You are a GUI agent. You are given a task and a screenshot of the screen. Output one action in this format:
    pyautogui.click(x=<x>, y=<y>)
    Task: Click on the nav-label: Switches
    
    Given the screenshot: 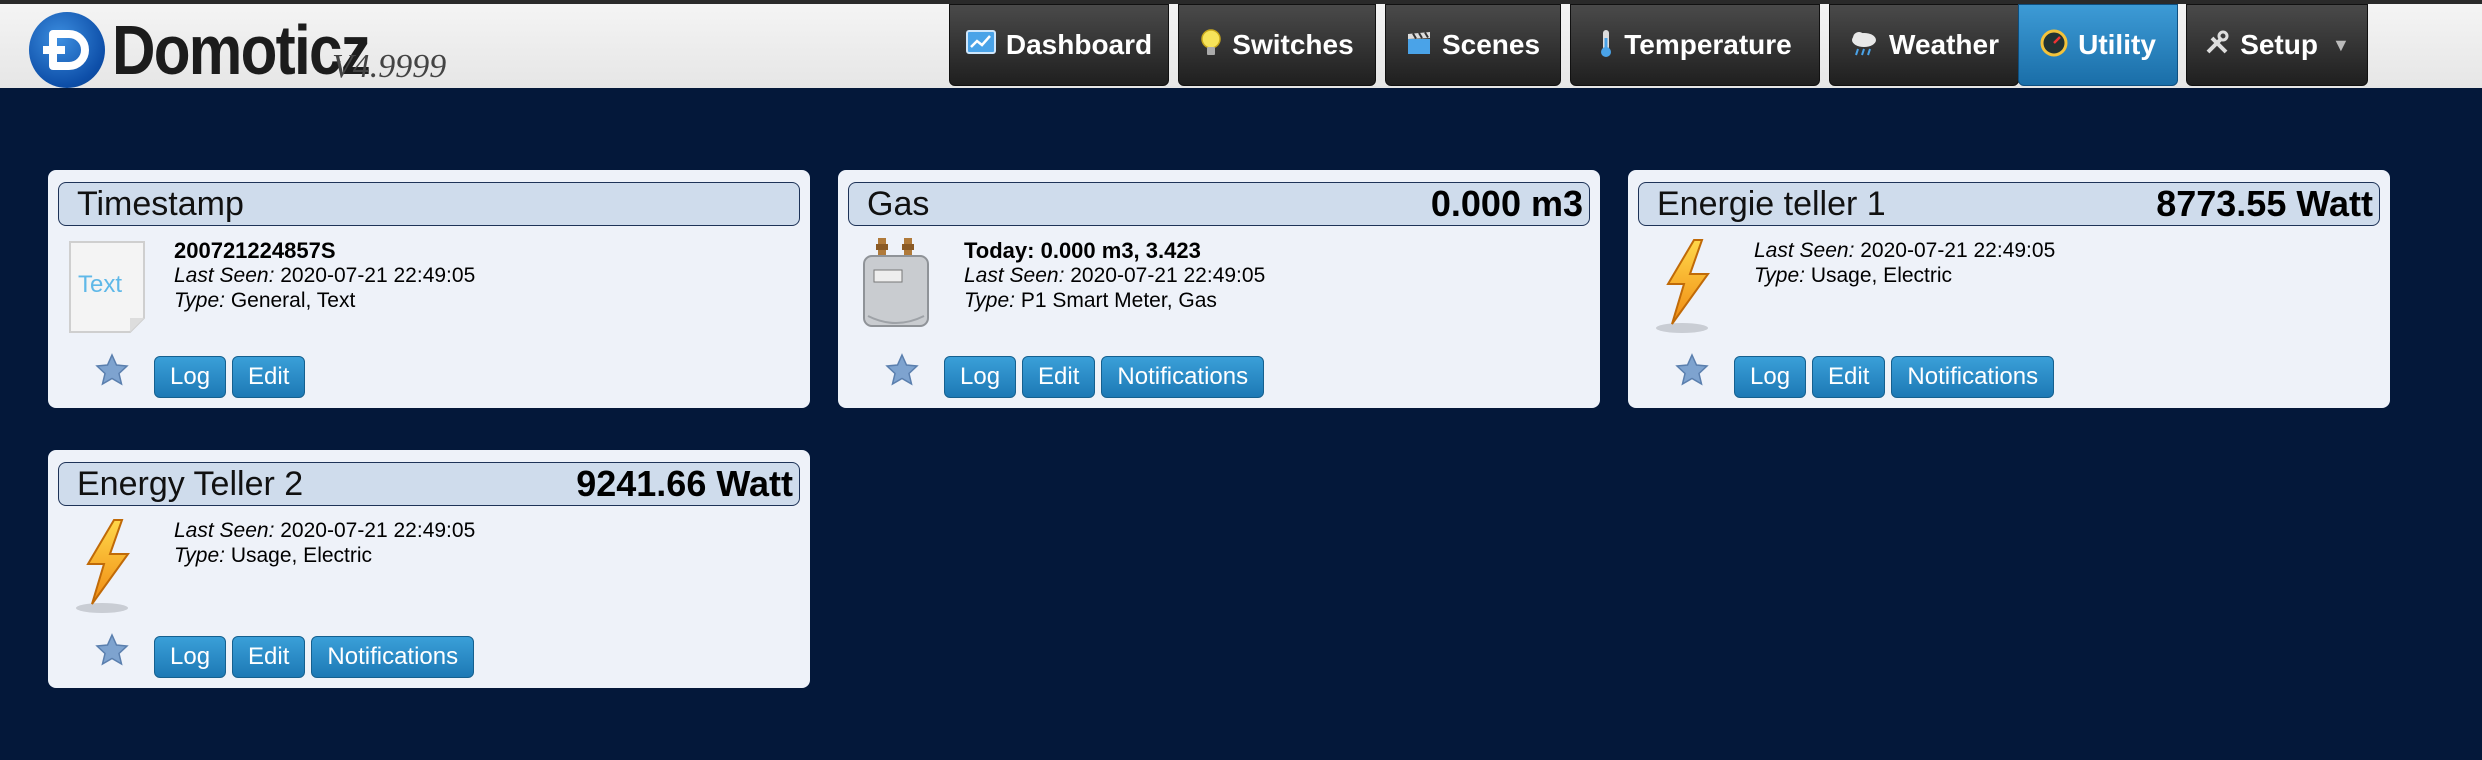 What is the action you would take?
    pyautogui.click(x=1293, y=44)
    